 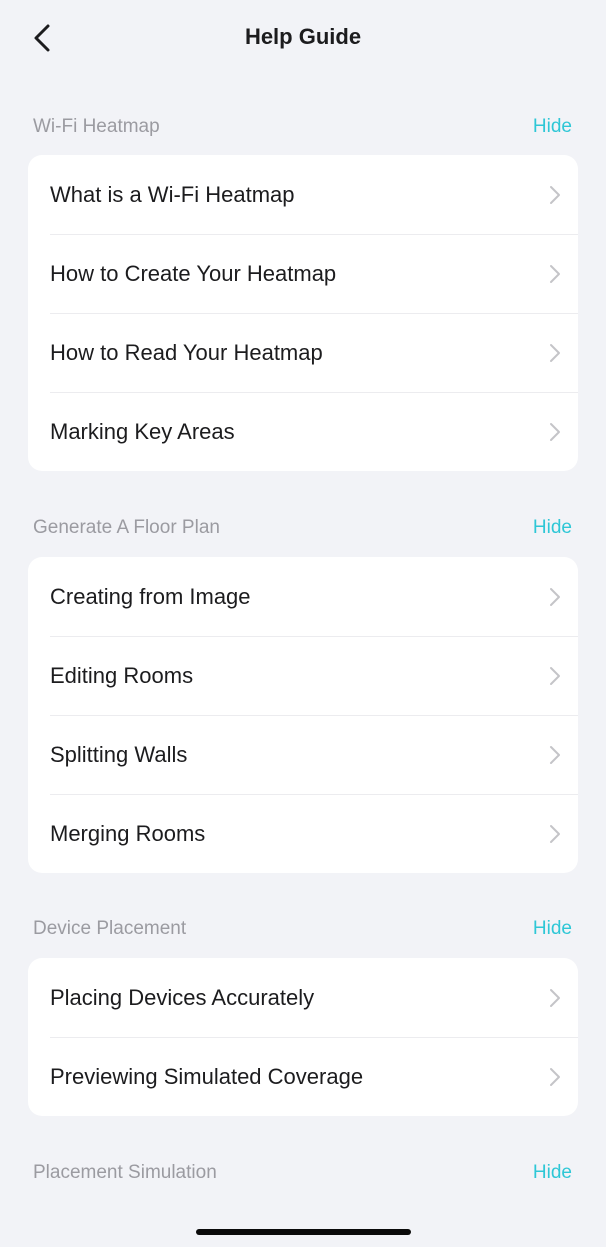 What do you see at coordinates (303, 194) in the screenshot?
I see `list-item: What is a Wi-Fi Heatmap` at bounding box center [303, 194].